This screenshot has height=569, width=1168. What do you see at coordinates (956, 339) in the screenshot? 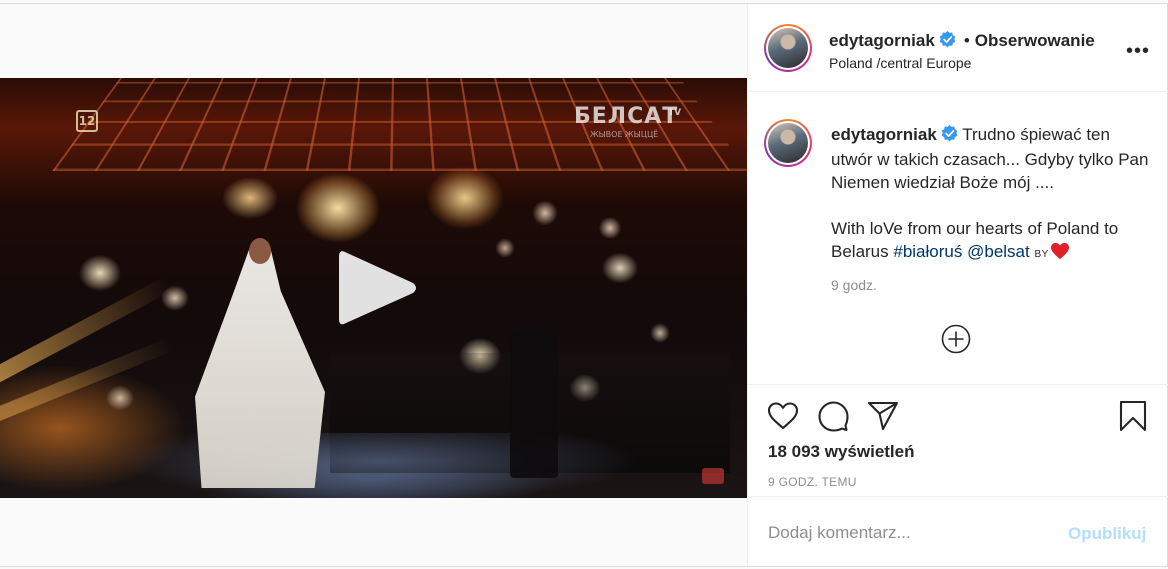
I see `plus-circle-icon` at bounding box center [956, 339].